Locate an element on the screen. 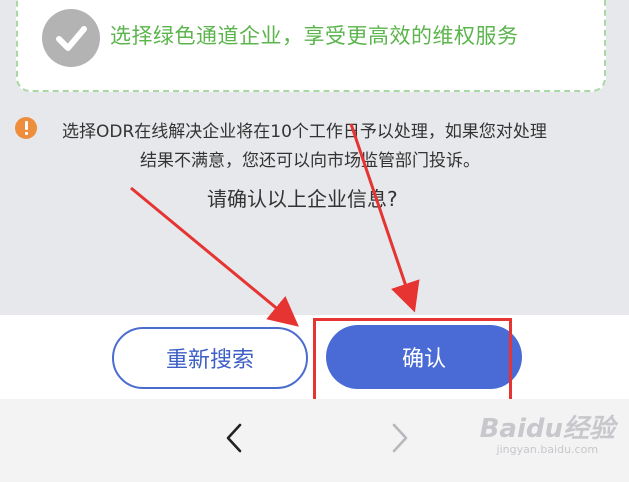 This screenshot has height=482, width=629. notice-text-line1: 选择ODR在线解决企业将在10个工作日予以处理，如果您对处理 is located at coordinates (304, 132).